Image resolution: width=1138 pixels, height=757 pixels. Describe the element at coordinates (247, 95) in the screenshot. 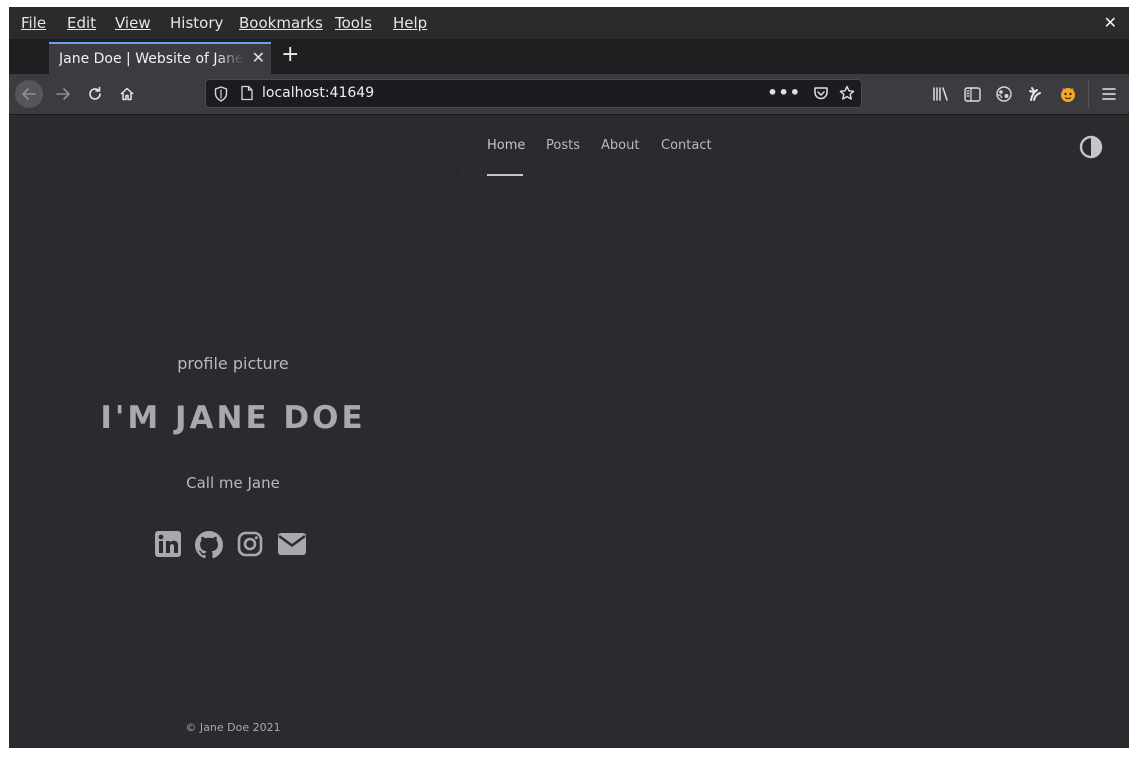

I see `page-info-icon` at that location.